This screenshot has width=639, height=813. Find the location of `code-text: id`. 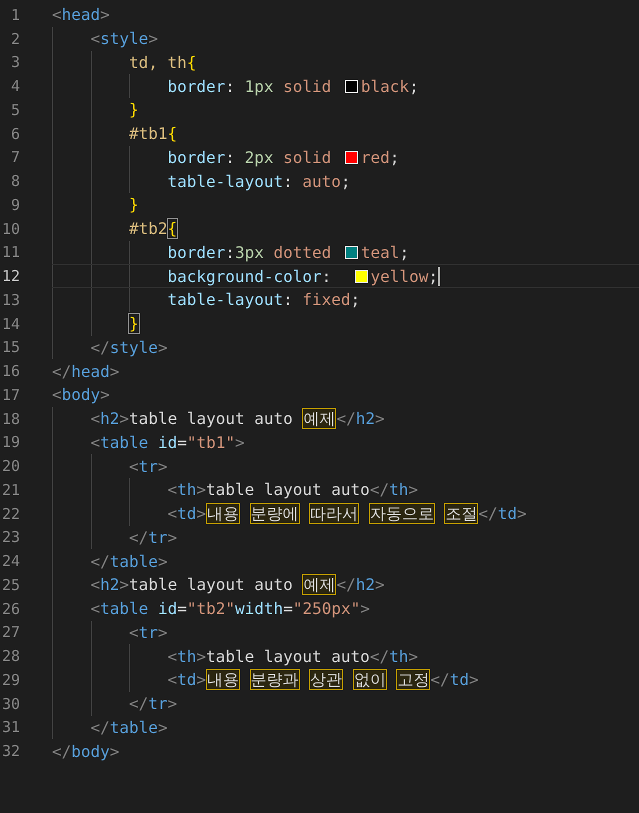

code-text: id is located at coordinates (168, 608).